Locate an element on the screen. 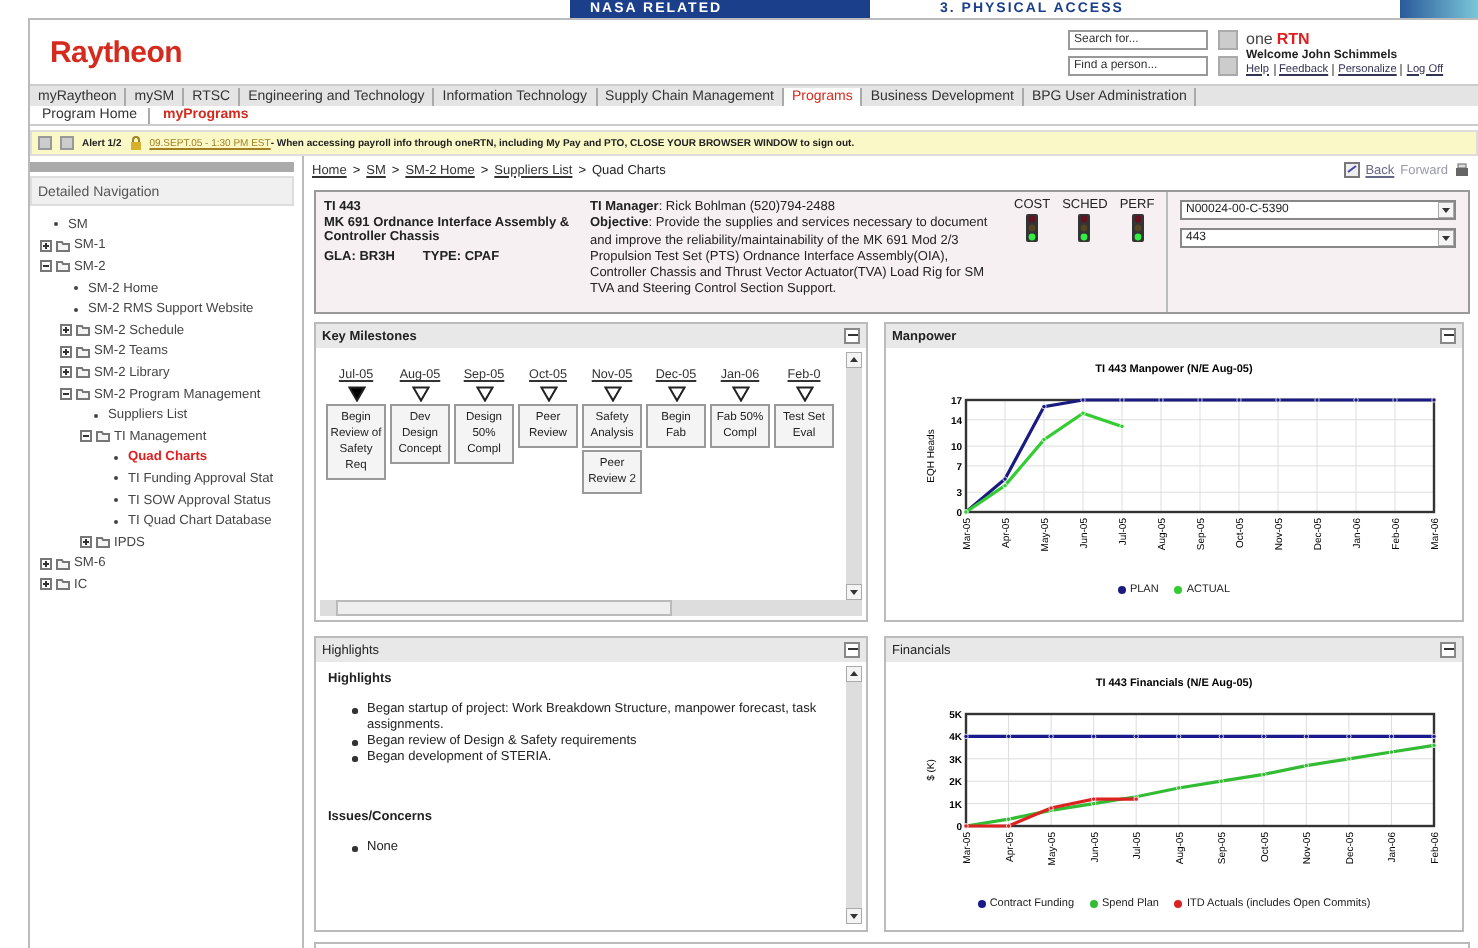 The height and width of the screenshot is (948, 1478). brand-prefix: one is located at coordinates (1259, 38).